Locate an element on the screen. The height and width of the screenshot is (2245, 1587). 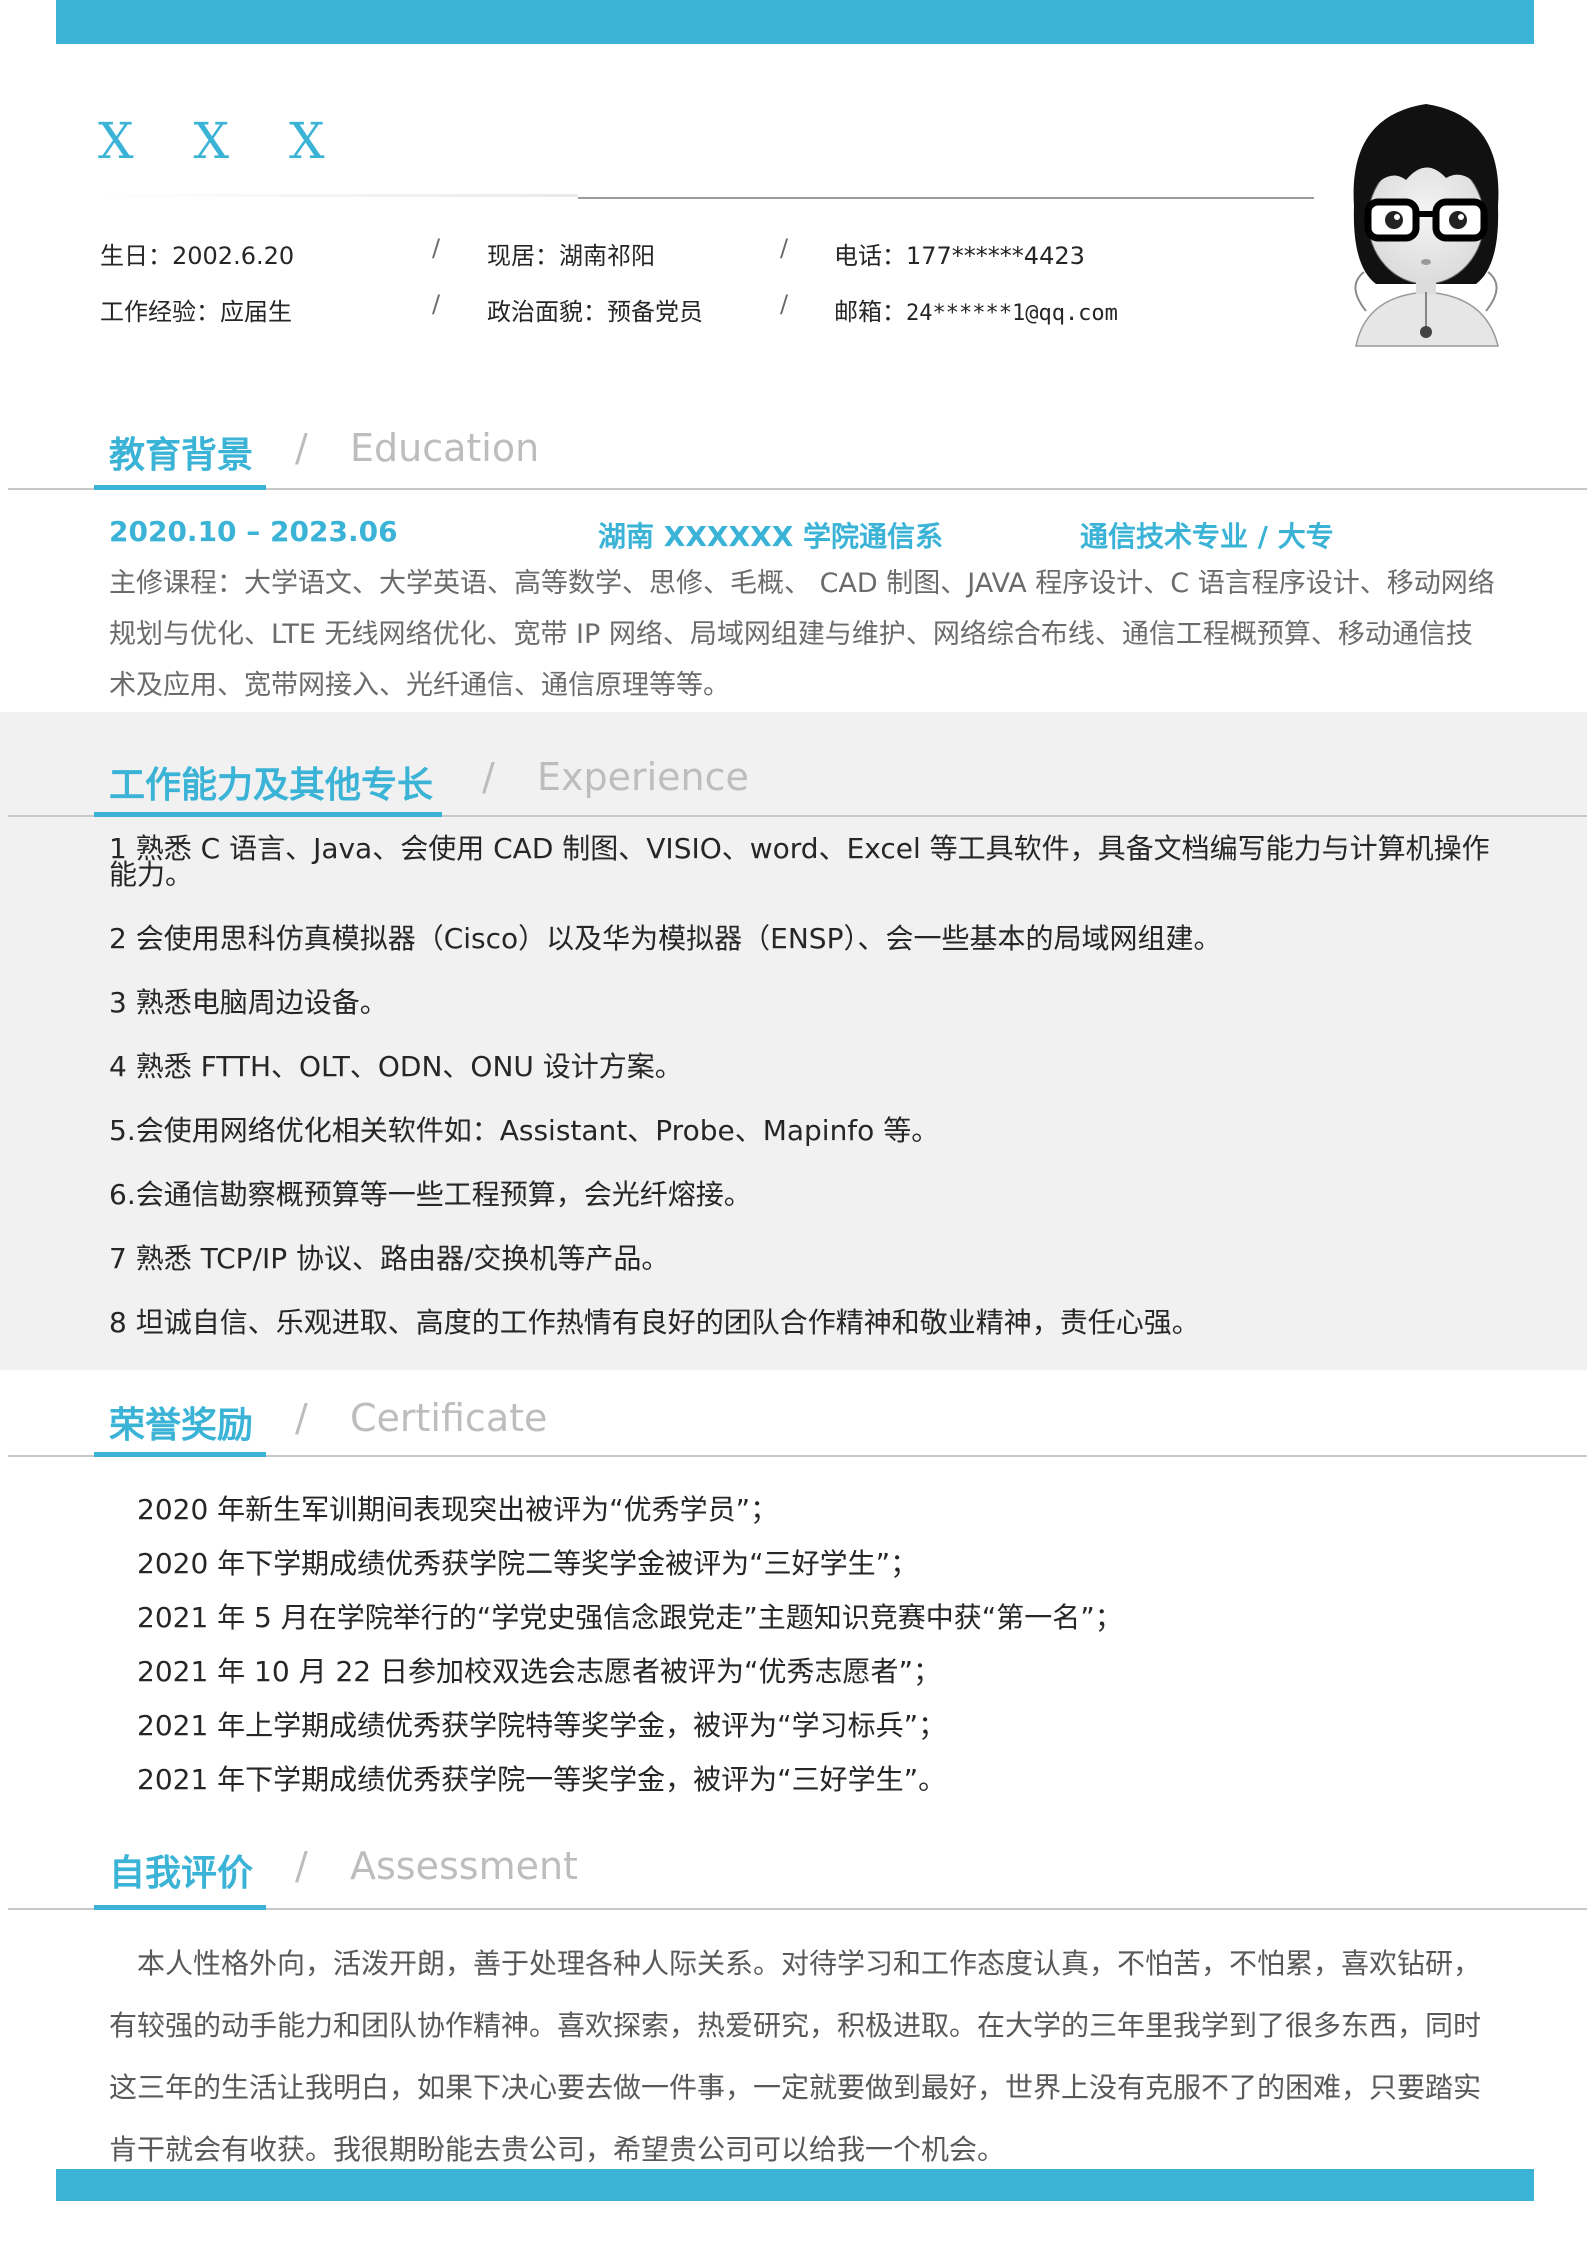
award-item: 2021 年上学期成绩优秀获学院特等奖学金，被评为“学习标兵”； is located at coordinates (542, 1725).